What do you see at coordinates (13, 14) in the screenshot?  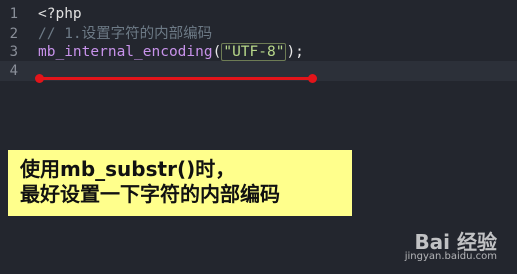 I see `line-number: 1` at bounding box center [13, 14].